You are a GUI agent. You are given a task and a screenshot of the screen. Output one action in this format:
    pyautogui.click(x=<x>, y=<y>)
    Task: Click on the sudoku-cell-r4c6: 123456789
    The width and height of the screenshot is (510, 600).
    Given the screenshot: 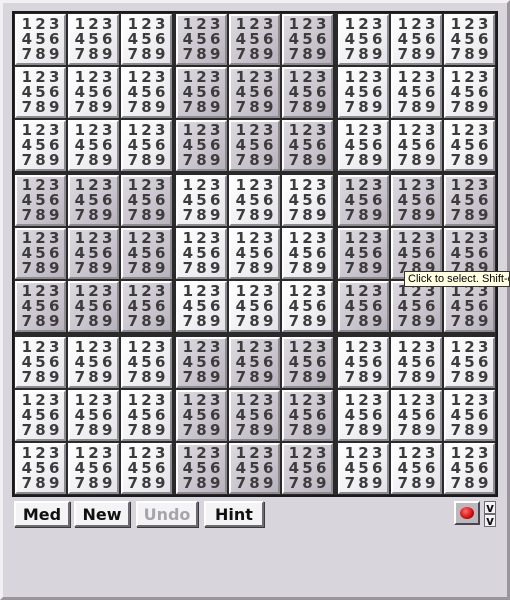 What is the action you would take?
    pyautogui.click(x=307, y=200)
    